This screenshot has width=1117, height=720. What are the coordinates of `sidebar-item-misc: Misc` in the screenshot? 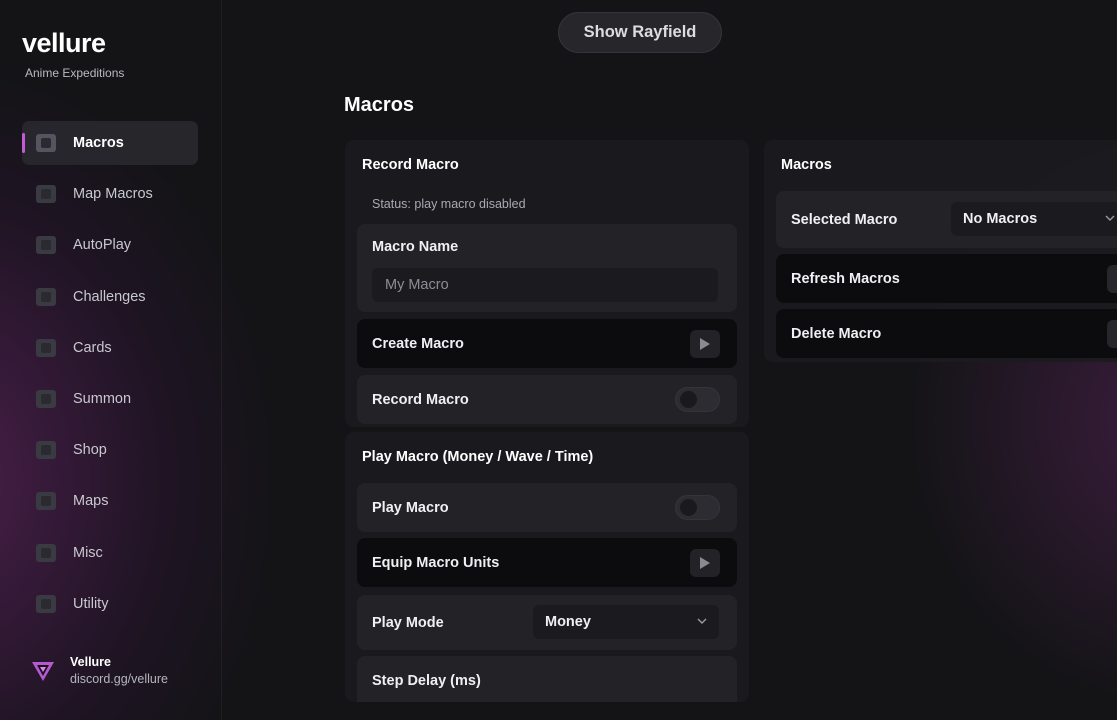 It's located at (110, 553).